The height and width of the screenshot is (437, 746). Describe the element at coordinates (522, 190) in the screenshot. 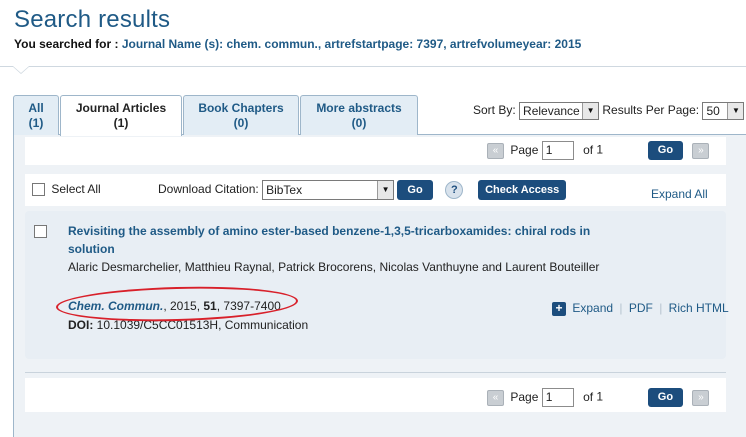

I see `check-access-button: Check Access` at that location.